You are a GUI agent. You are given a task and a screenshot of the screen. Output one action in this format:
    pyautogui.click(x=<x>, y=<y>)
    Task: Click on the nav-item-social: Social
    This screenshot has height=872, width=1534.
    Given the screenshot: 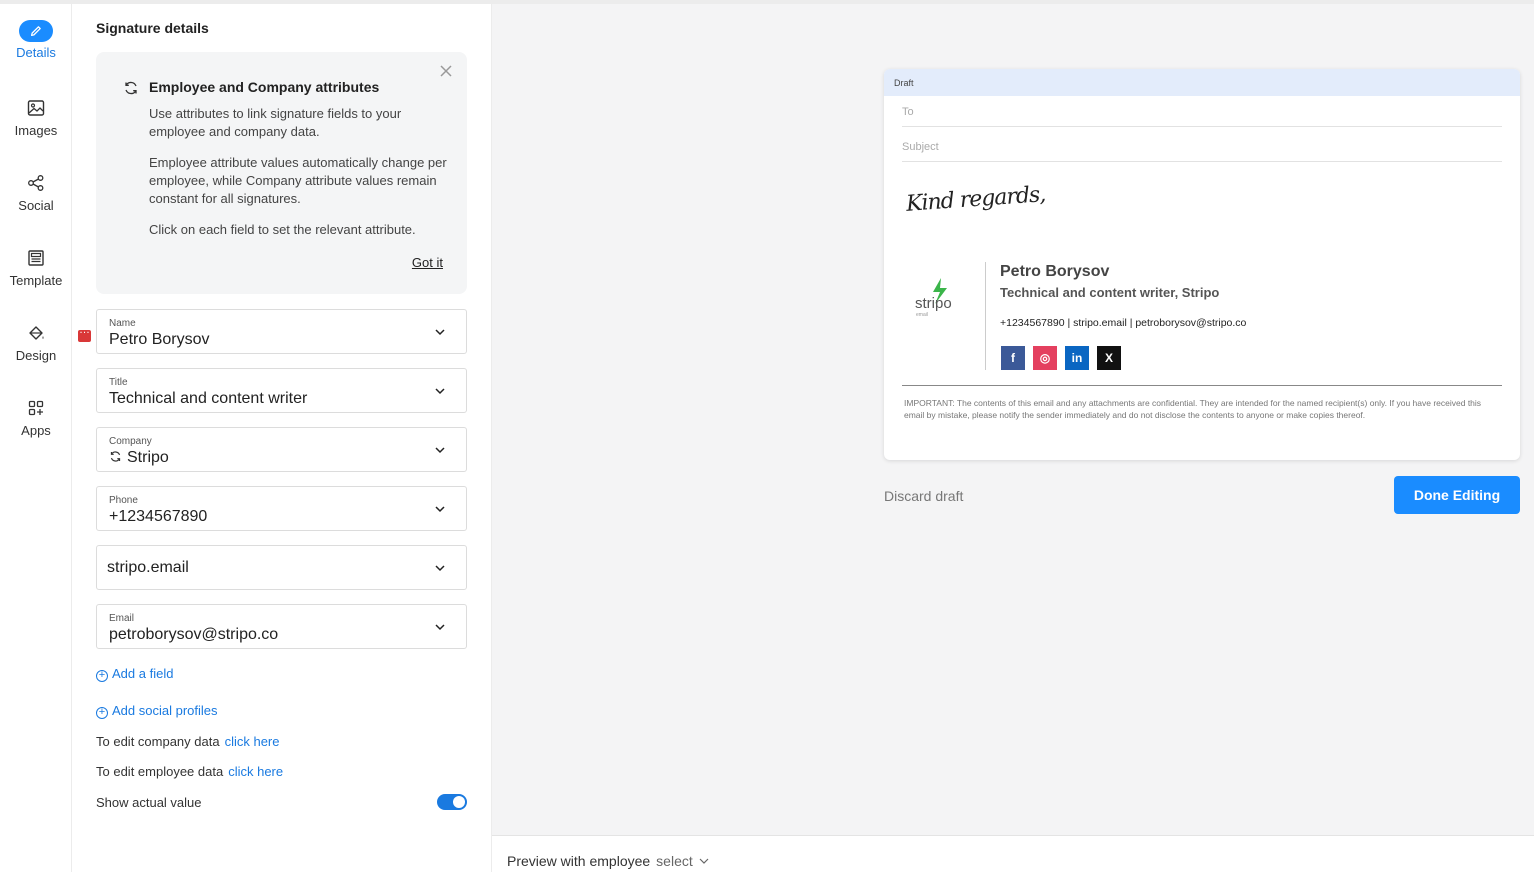 What is the action you would take?
    pyautogui.click(x=36, y=201)
    